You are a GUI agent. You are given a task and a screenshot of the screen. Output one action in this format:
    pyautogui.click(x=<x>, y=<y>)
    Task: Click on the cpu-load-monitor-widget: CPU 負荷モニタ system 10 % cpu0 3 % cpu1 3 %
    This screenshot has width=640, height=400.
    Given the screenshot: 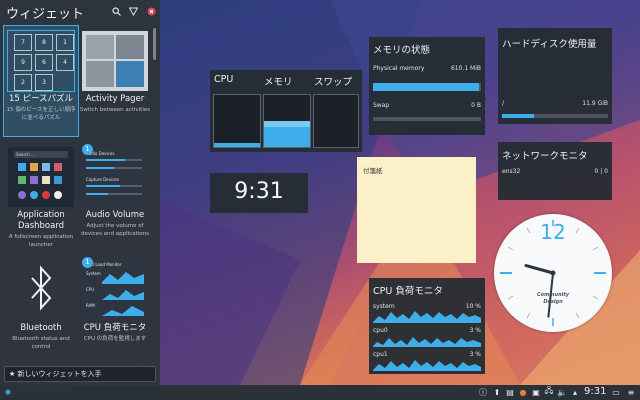 What is the action you would take?
    pyautogui.click(x=427, y=326)
    